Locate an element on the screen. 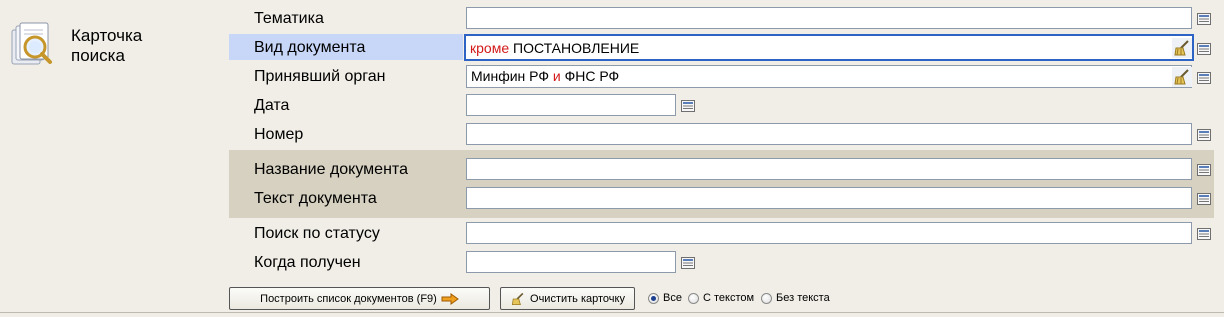  radio-without-text-label: Без текста is located at coordinates (803, 298).